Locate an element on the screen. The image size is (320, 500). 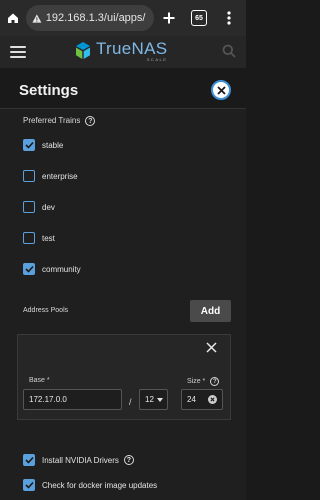
tab-count-badge: 65 is located at coordinates (199, 18).